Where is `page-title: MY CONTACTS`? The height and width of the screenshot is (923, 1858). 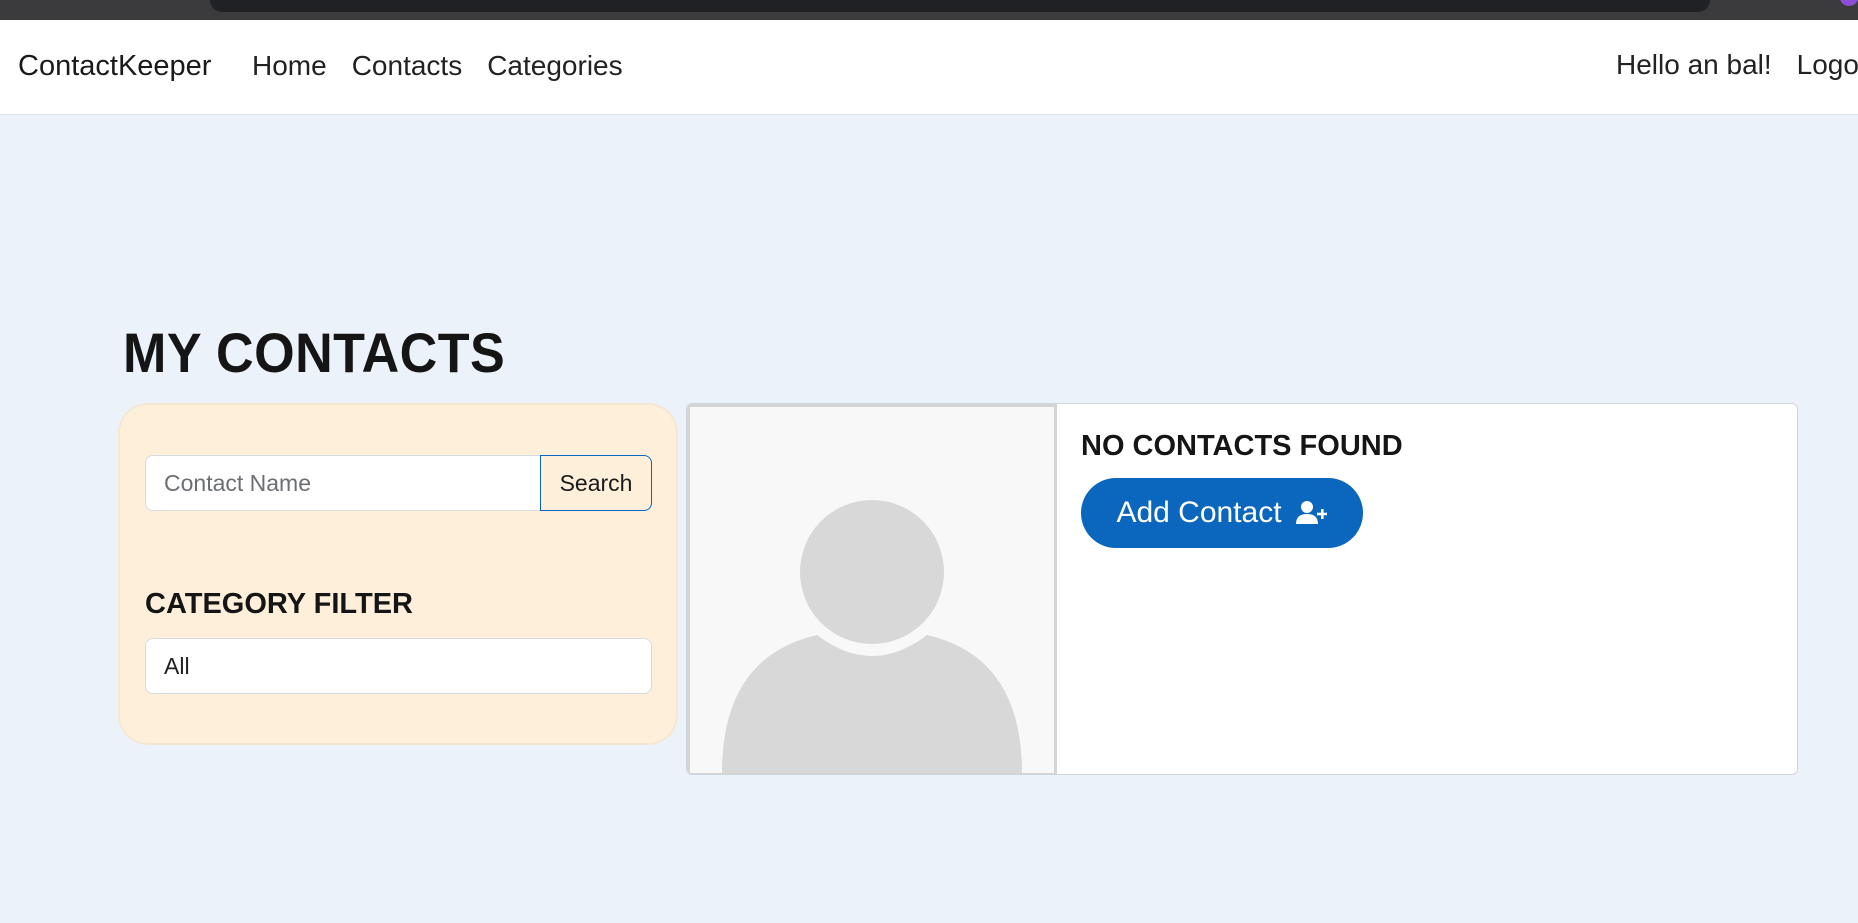 page-title: MY CONTACTS is located at coordinates (314, 352).